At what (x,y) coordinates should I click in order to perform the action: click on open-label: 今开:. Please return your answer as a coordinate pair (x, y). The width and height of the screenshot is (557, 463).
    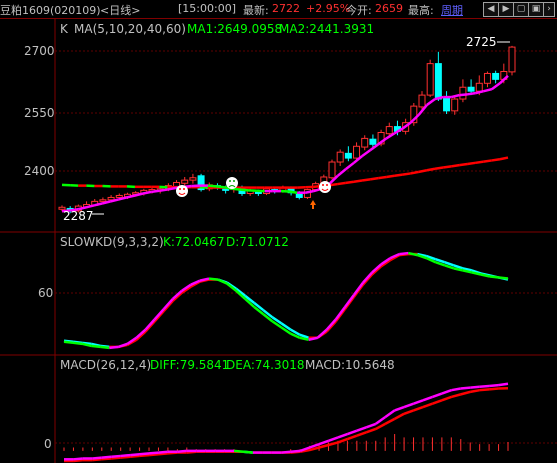
    Looking at the image, I should click on (359, 10).